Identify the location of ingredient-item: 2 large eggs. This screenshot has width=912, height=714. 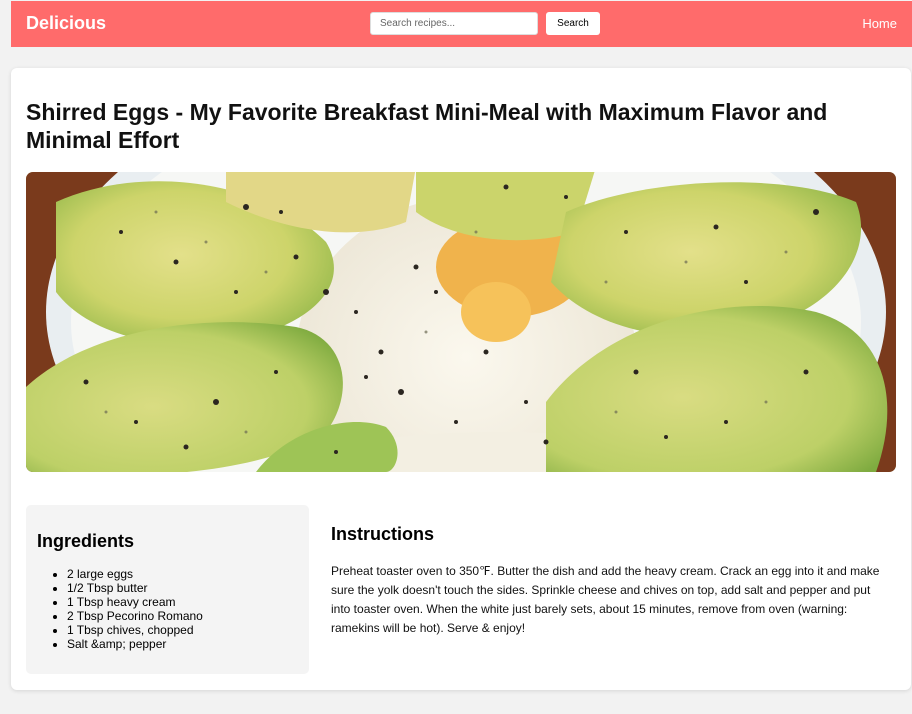
(135, 574).